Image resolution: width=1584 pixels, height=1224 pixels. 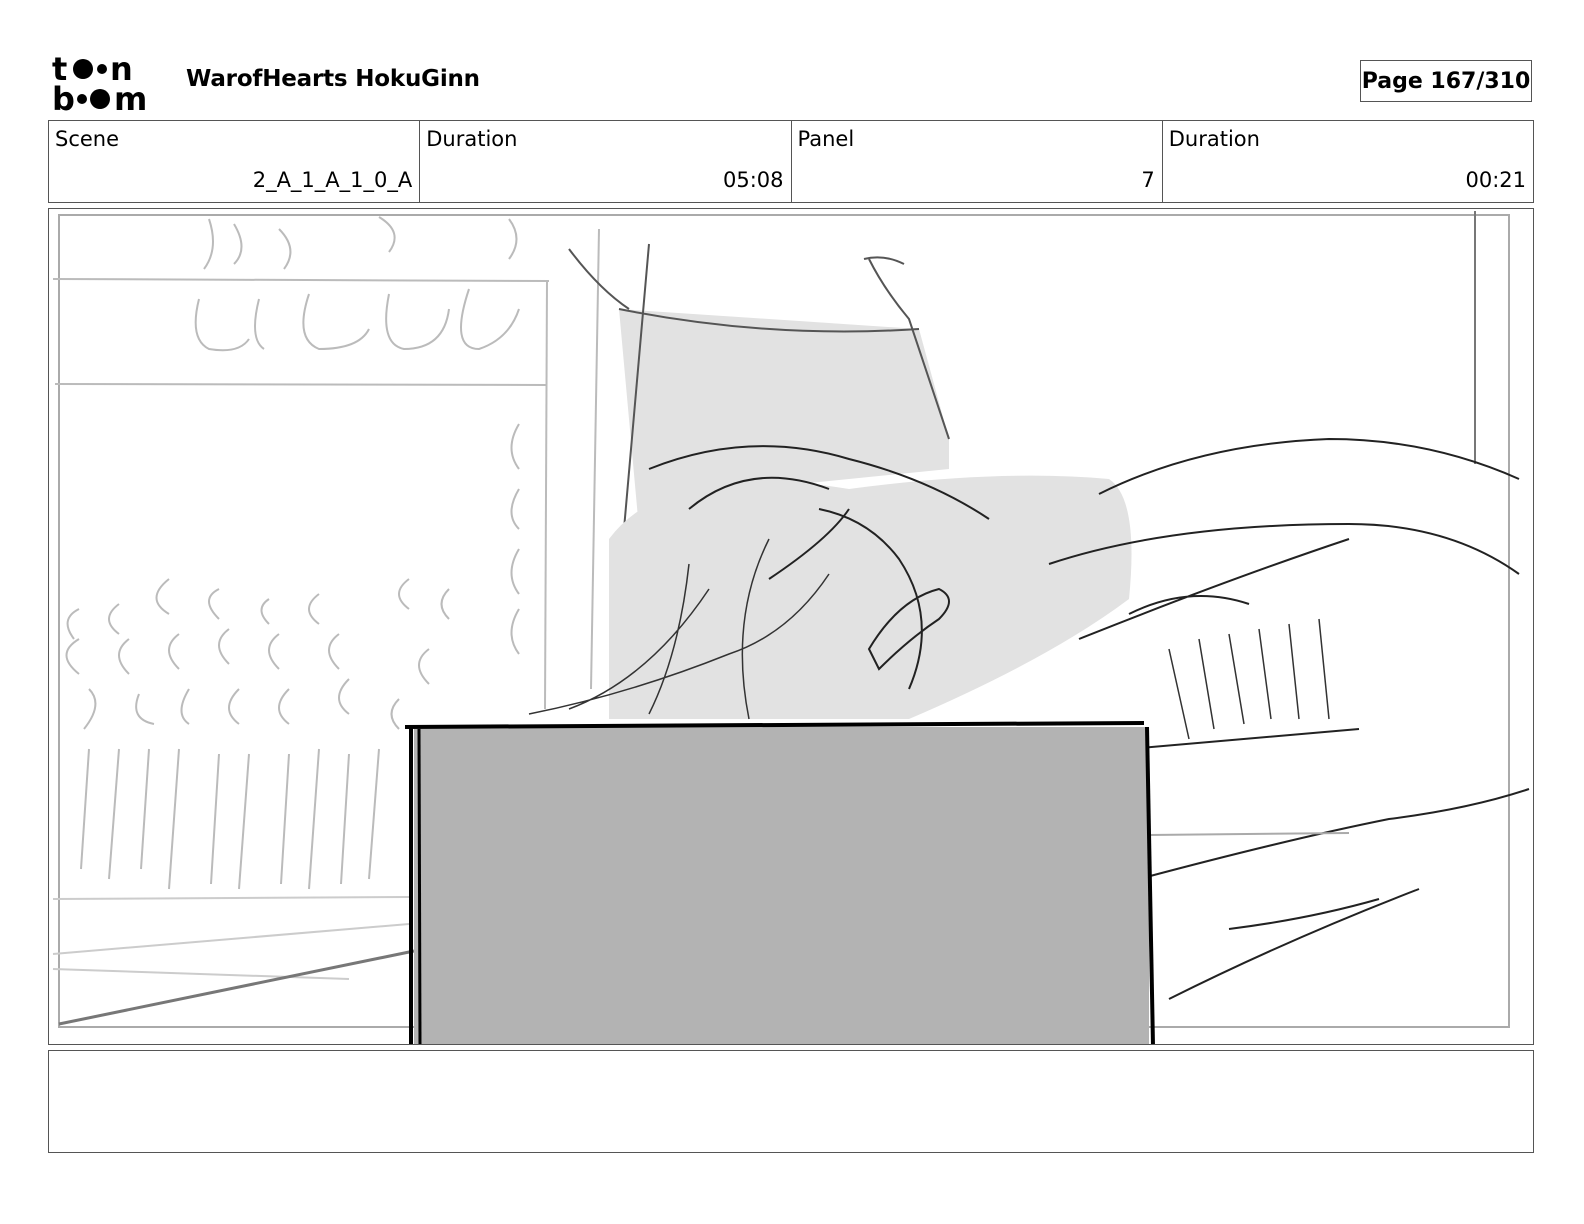 What do you see at coordinates (606, 161) in the screenshot?
I see `scene-duration-cell: Duration 05:08` at bounding box center [606, 161].